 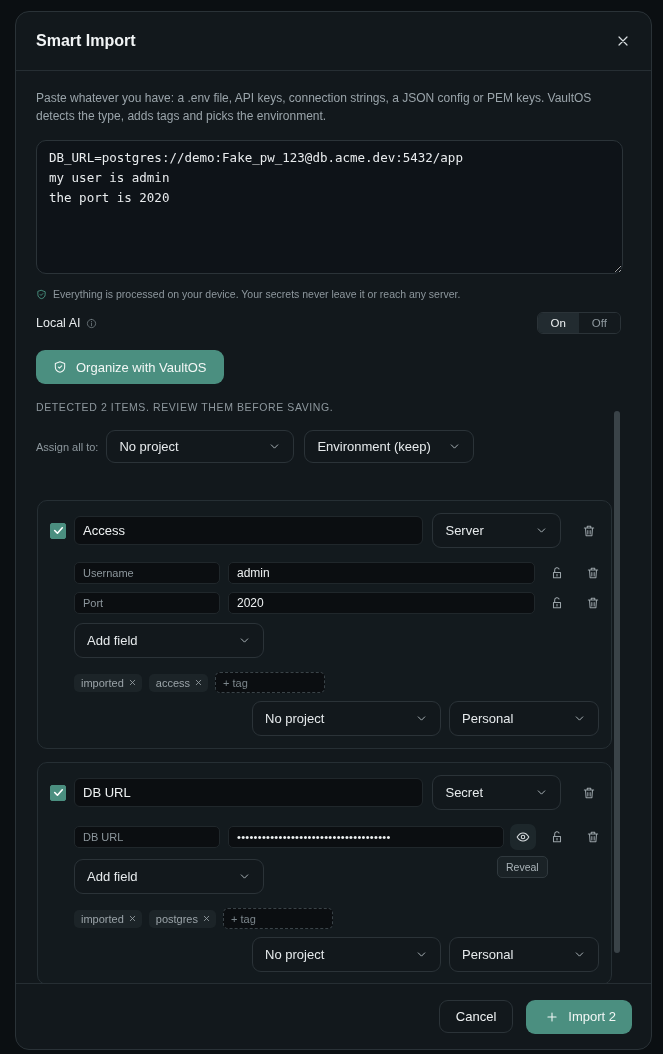 I want to click on organize-button: Organize with VaultOS, so click(x=130, y=367).